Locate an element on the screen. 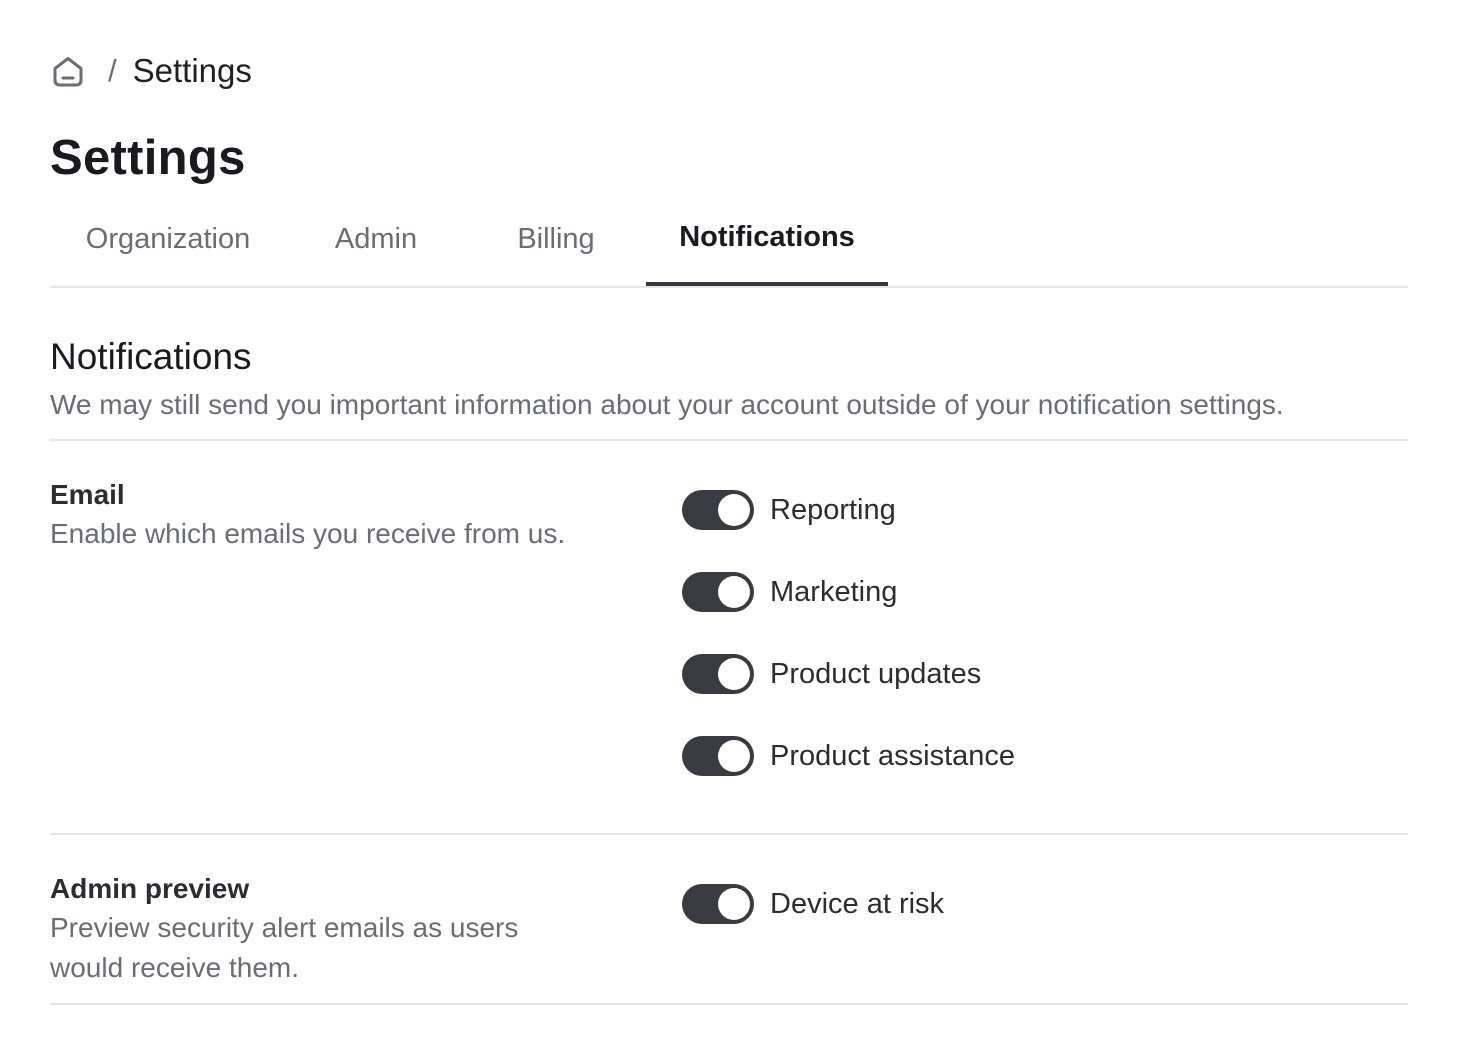  toggle-label: Product assistance is located at coordinates (893, 755).